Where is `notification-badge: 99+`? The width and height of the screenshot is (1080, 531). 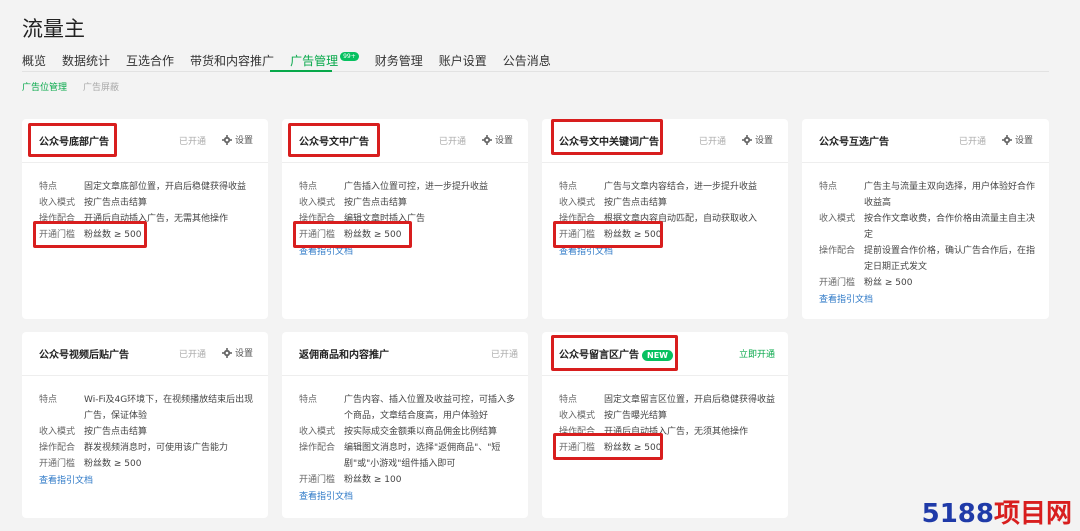
notification-badge: 99+ is located at coordinates (349, 56).